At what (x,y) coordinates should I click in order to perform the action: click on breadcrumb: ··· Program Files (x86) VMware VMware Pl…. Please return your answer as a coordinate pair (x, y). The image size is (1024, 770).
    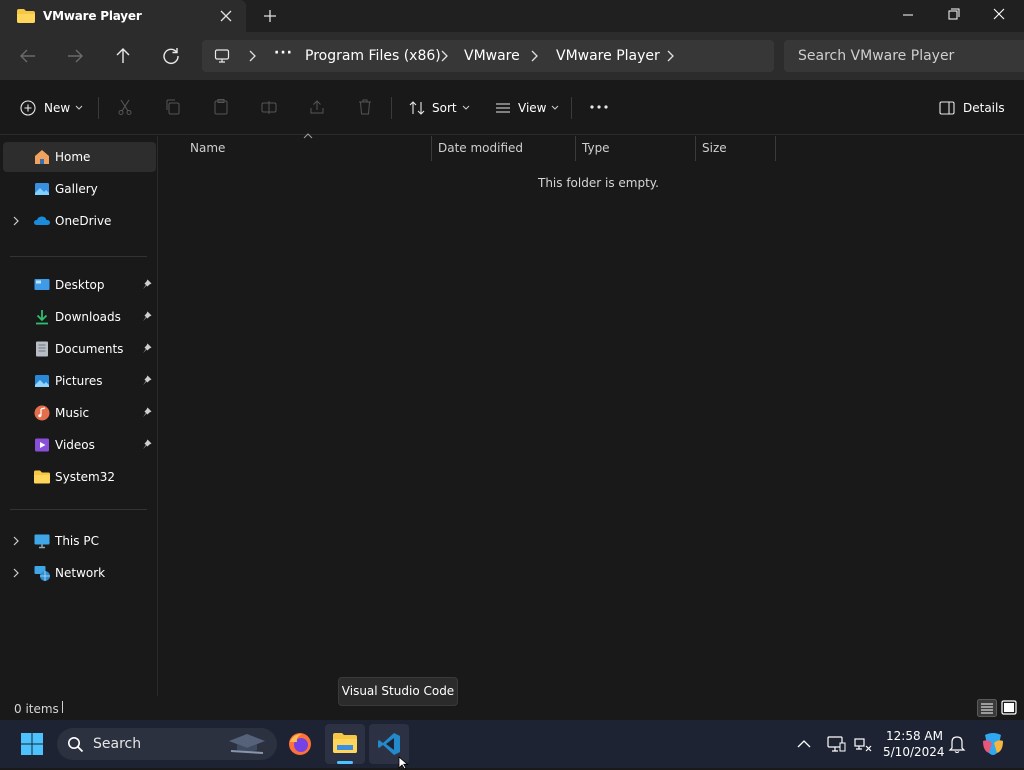
    Looking at the image, I should click on (488, 56).